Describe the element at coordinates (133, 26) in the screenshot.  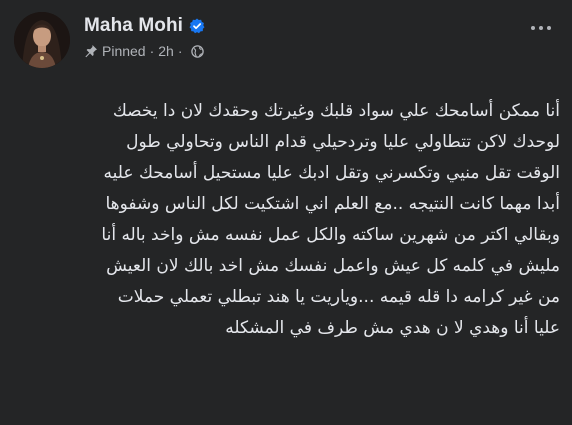
I see `author-name: Maha Mohi` at that location.